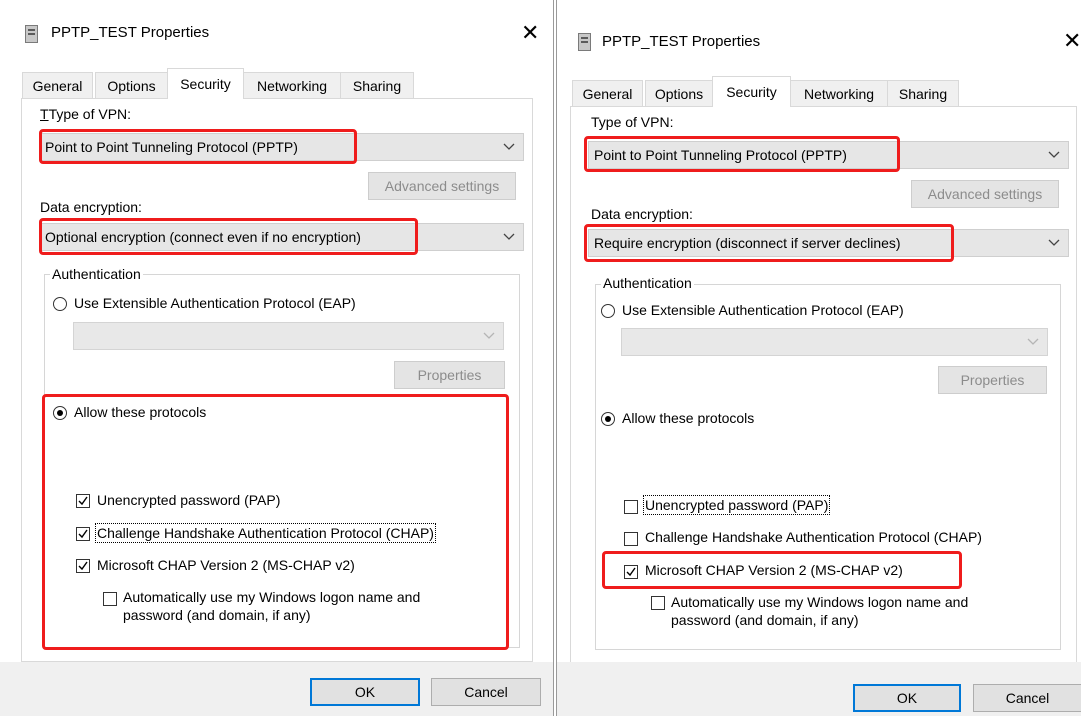 The image size is (1081, 716). Describe the element at coordinates (632, 122) in the screenshot. I see `vpn-type-label: Type of VPN:` at that location.